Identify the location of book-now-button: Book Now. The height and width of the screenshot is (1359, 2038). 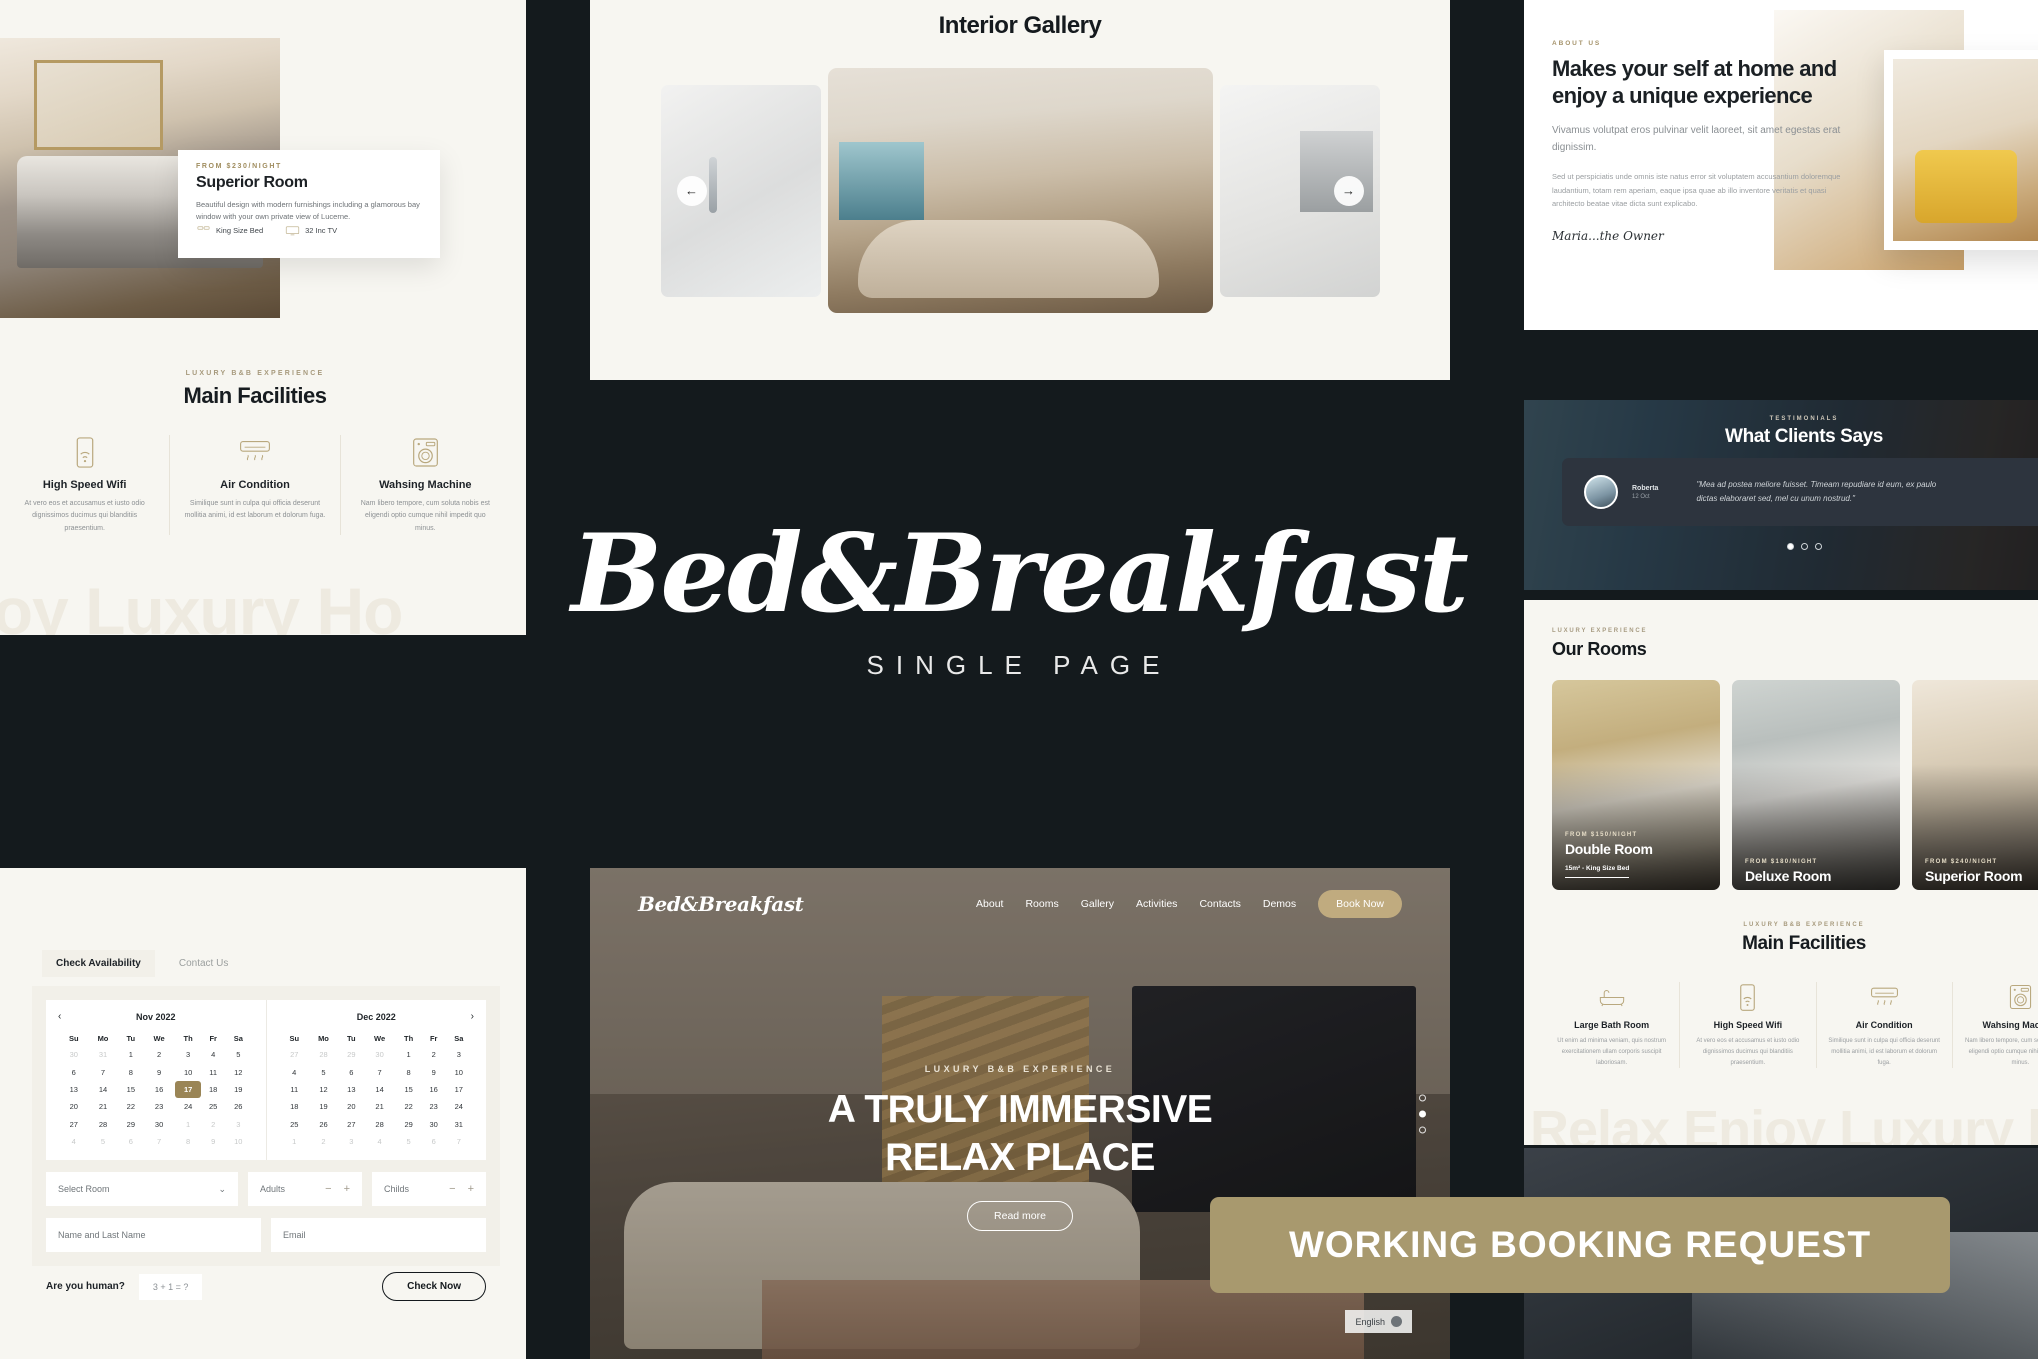
(1360, 904).